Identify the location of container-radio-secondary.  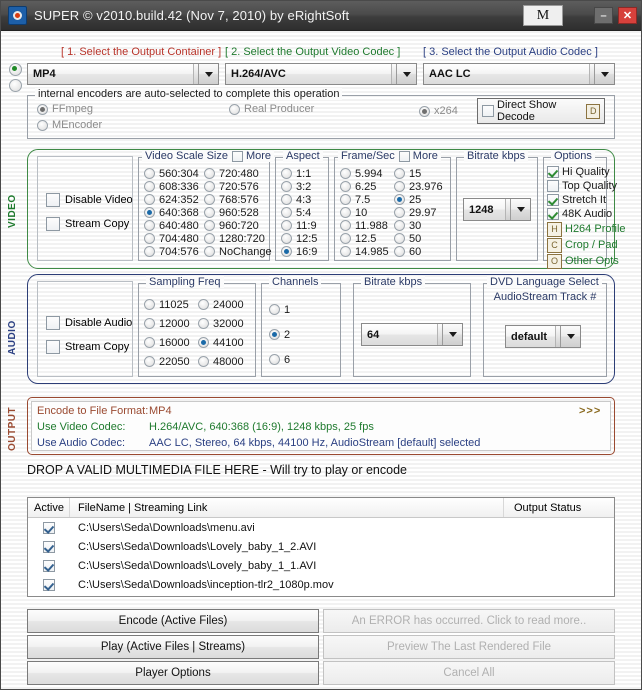
(17, 85).